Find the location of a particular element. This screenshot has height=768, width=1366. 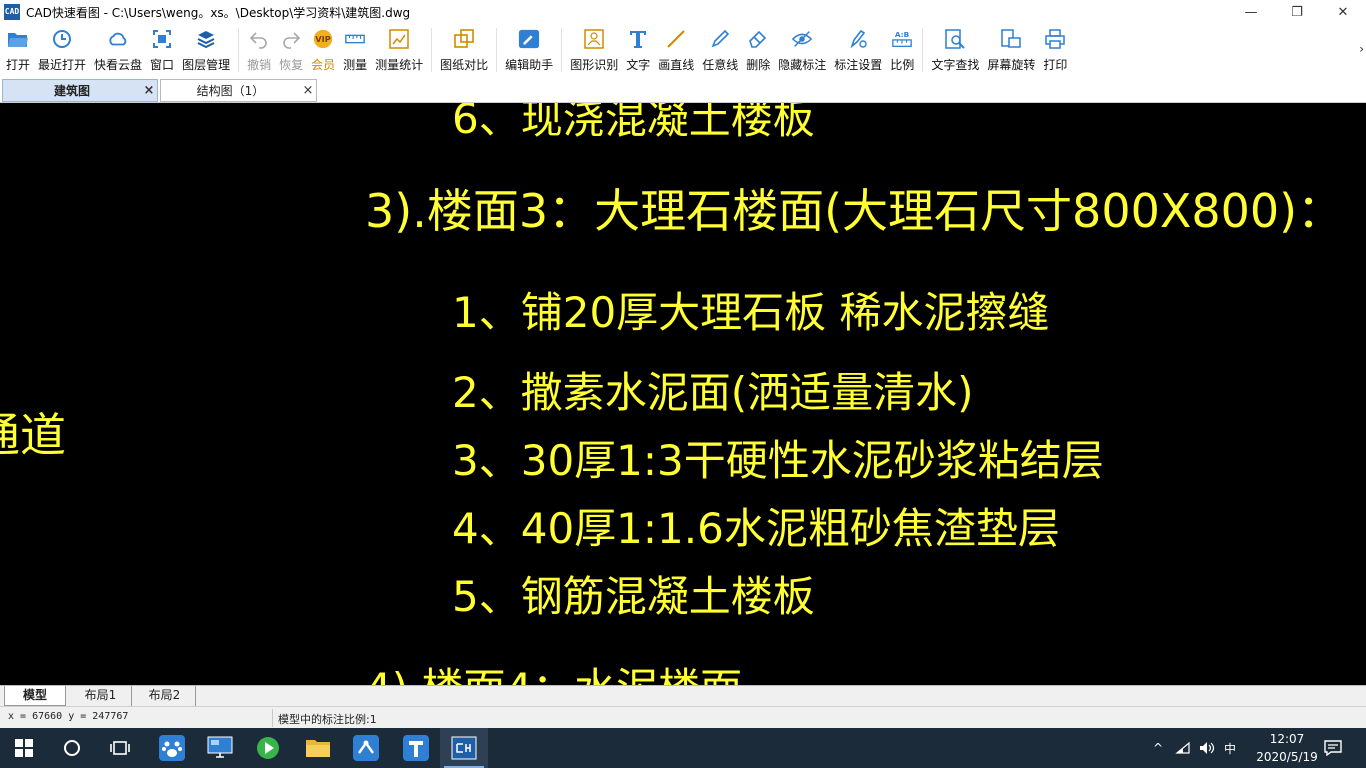

measure-button: 测量 is located at coordinates (355, 50).